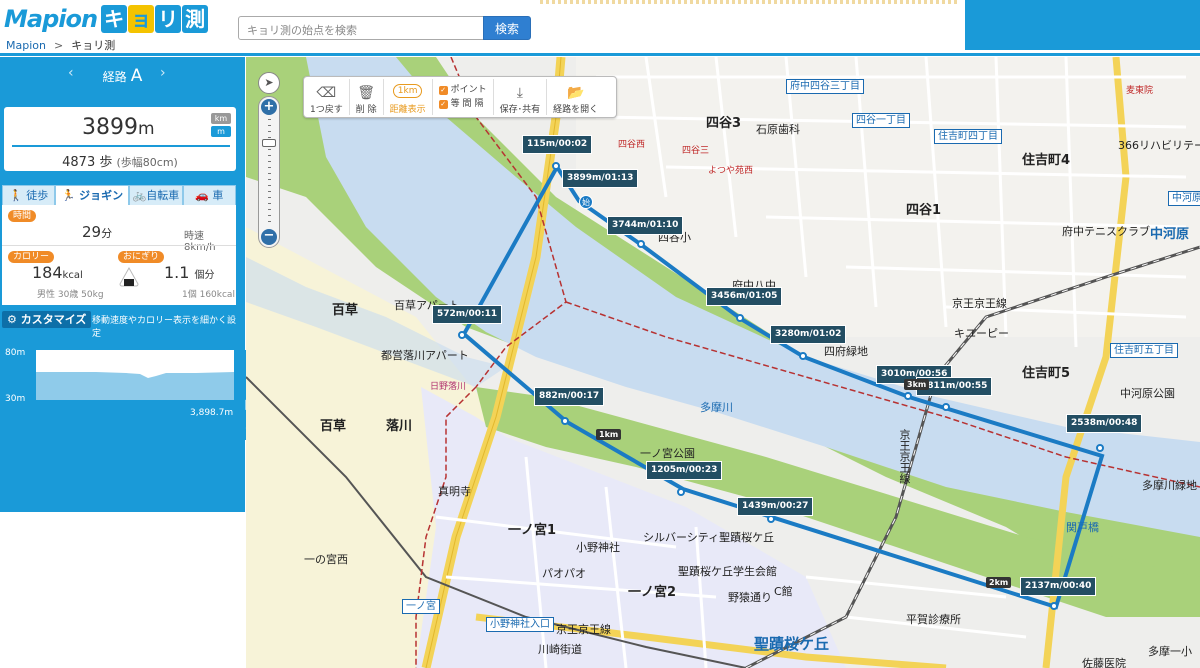 The image size is (1200, 668). Describe the element at coordinates (709, 537) in the screenshot. I see `place-silver-city: シルバーシティ聖蹟桜ケ丘` at that location.